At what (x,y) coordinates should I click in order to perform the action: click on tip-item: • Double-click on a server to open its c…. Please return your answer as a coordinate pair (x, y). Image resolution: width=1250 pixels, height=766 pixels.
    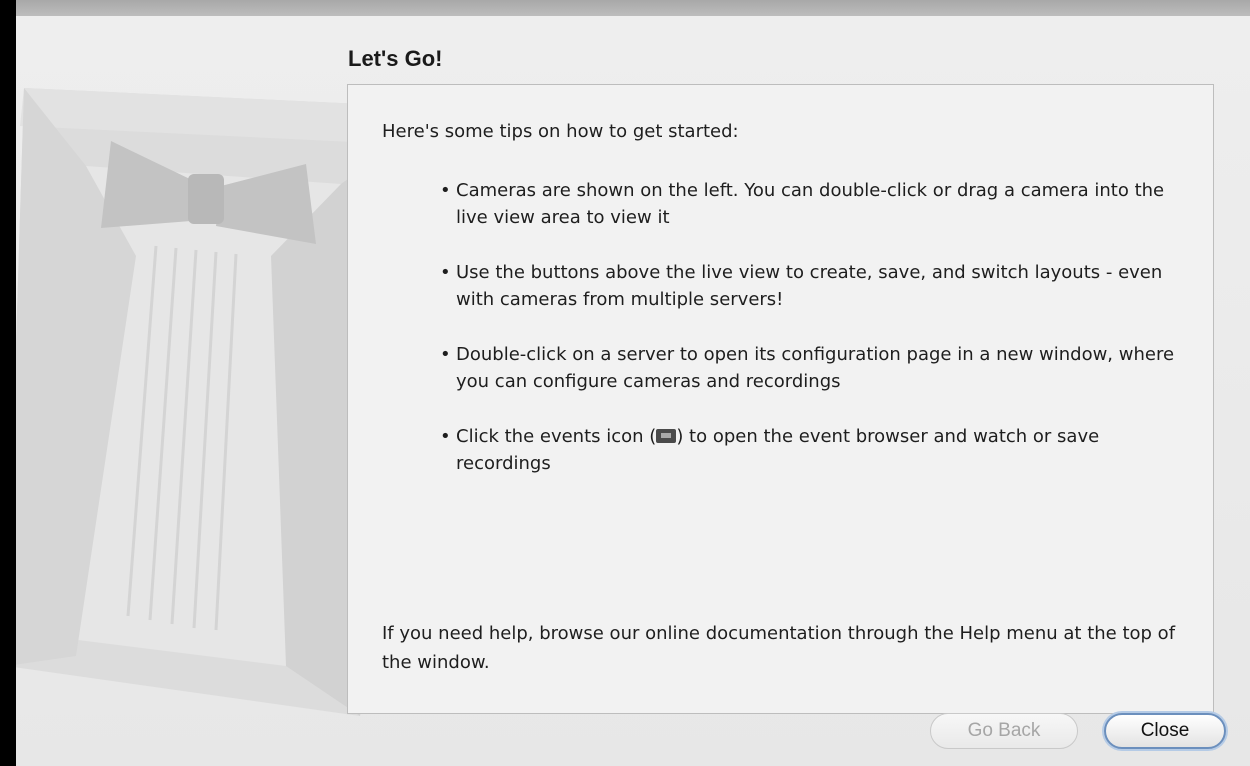
    Looking at the image, I should click on (808, 368).